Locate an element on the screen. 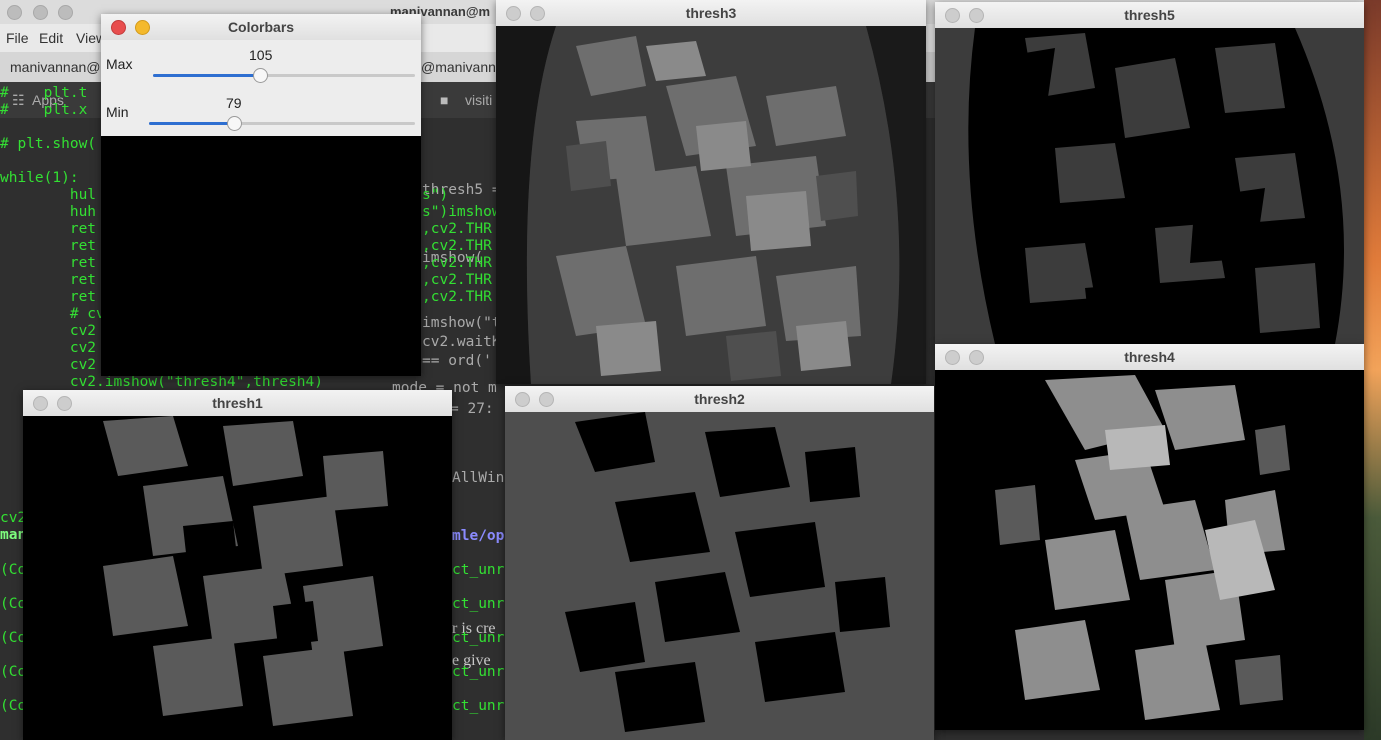  titlebar: thresh3 is located at coordinates (711, 13).